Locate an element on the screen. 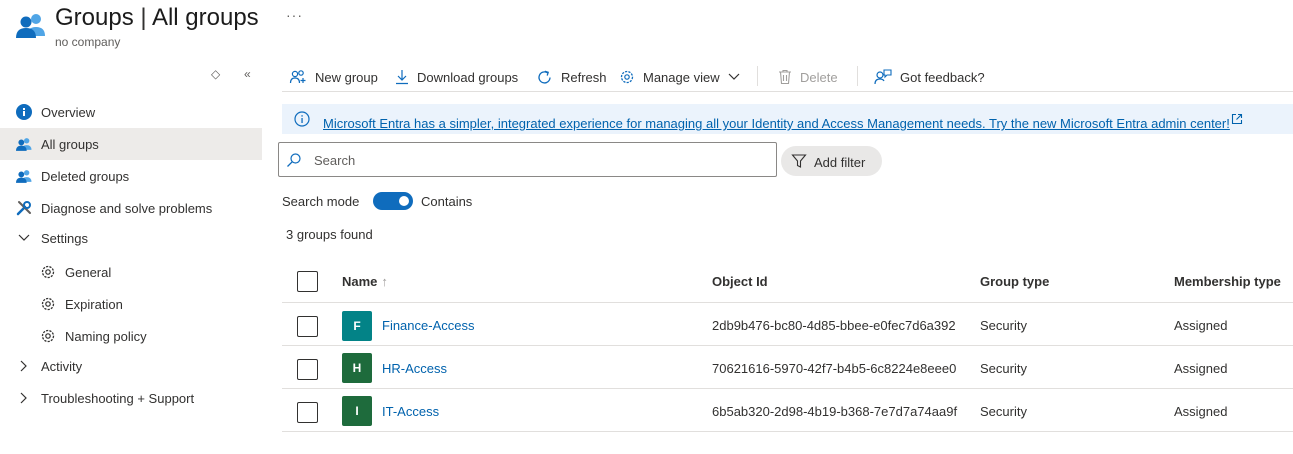 The image size is (1293, 454). sidebar-item-general: General is located at coordinates (131, 272).